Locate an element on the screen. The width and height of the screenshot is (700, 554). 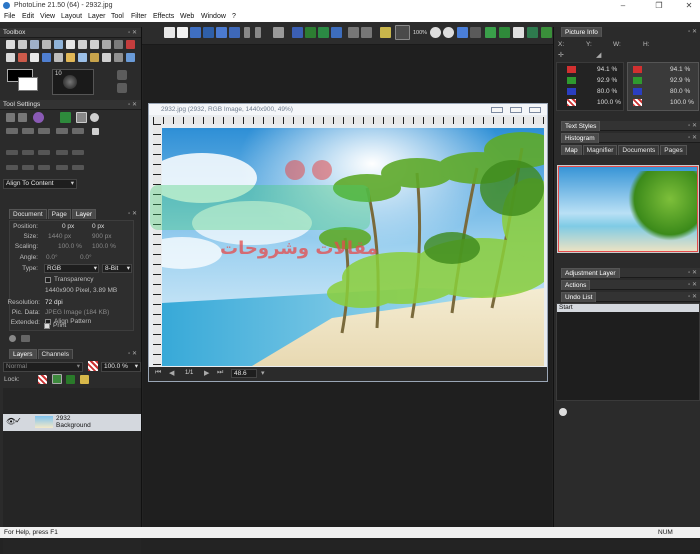
bit-depth-select: 8-Bit ▾ is located at coordinates (117, 268).